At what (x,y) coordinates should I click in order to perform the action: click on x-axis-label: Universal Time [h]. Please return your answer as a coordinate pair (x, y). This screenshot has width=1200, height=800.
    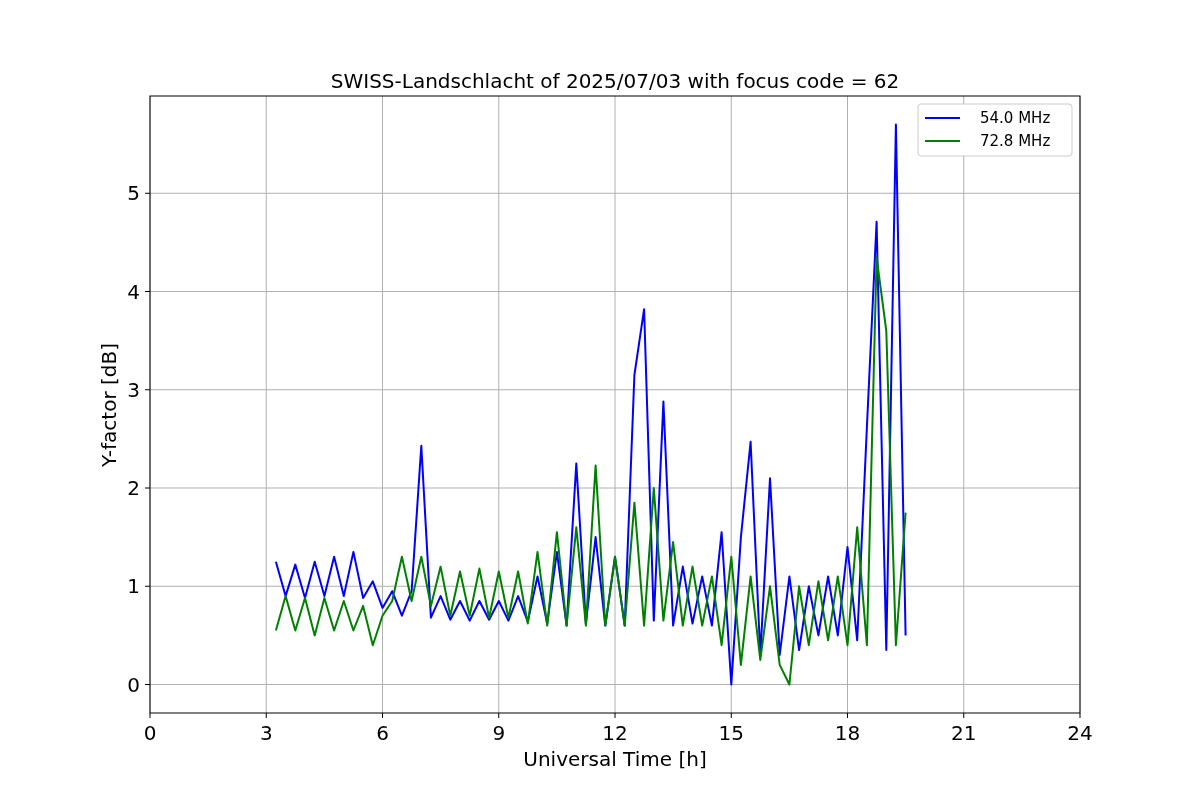
    Looking at the image, I should click on (615, 759).